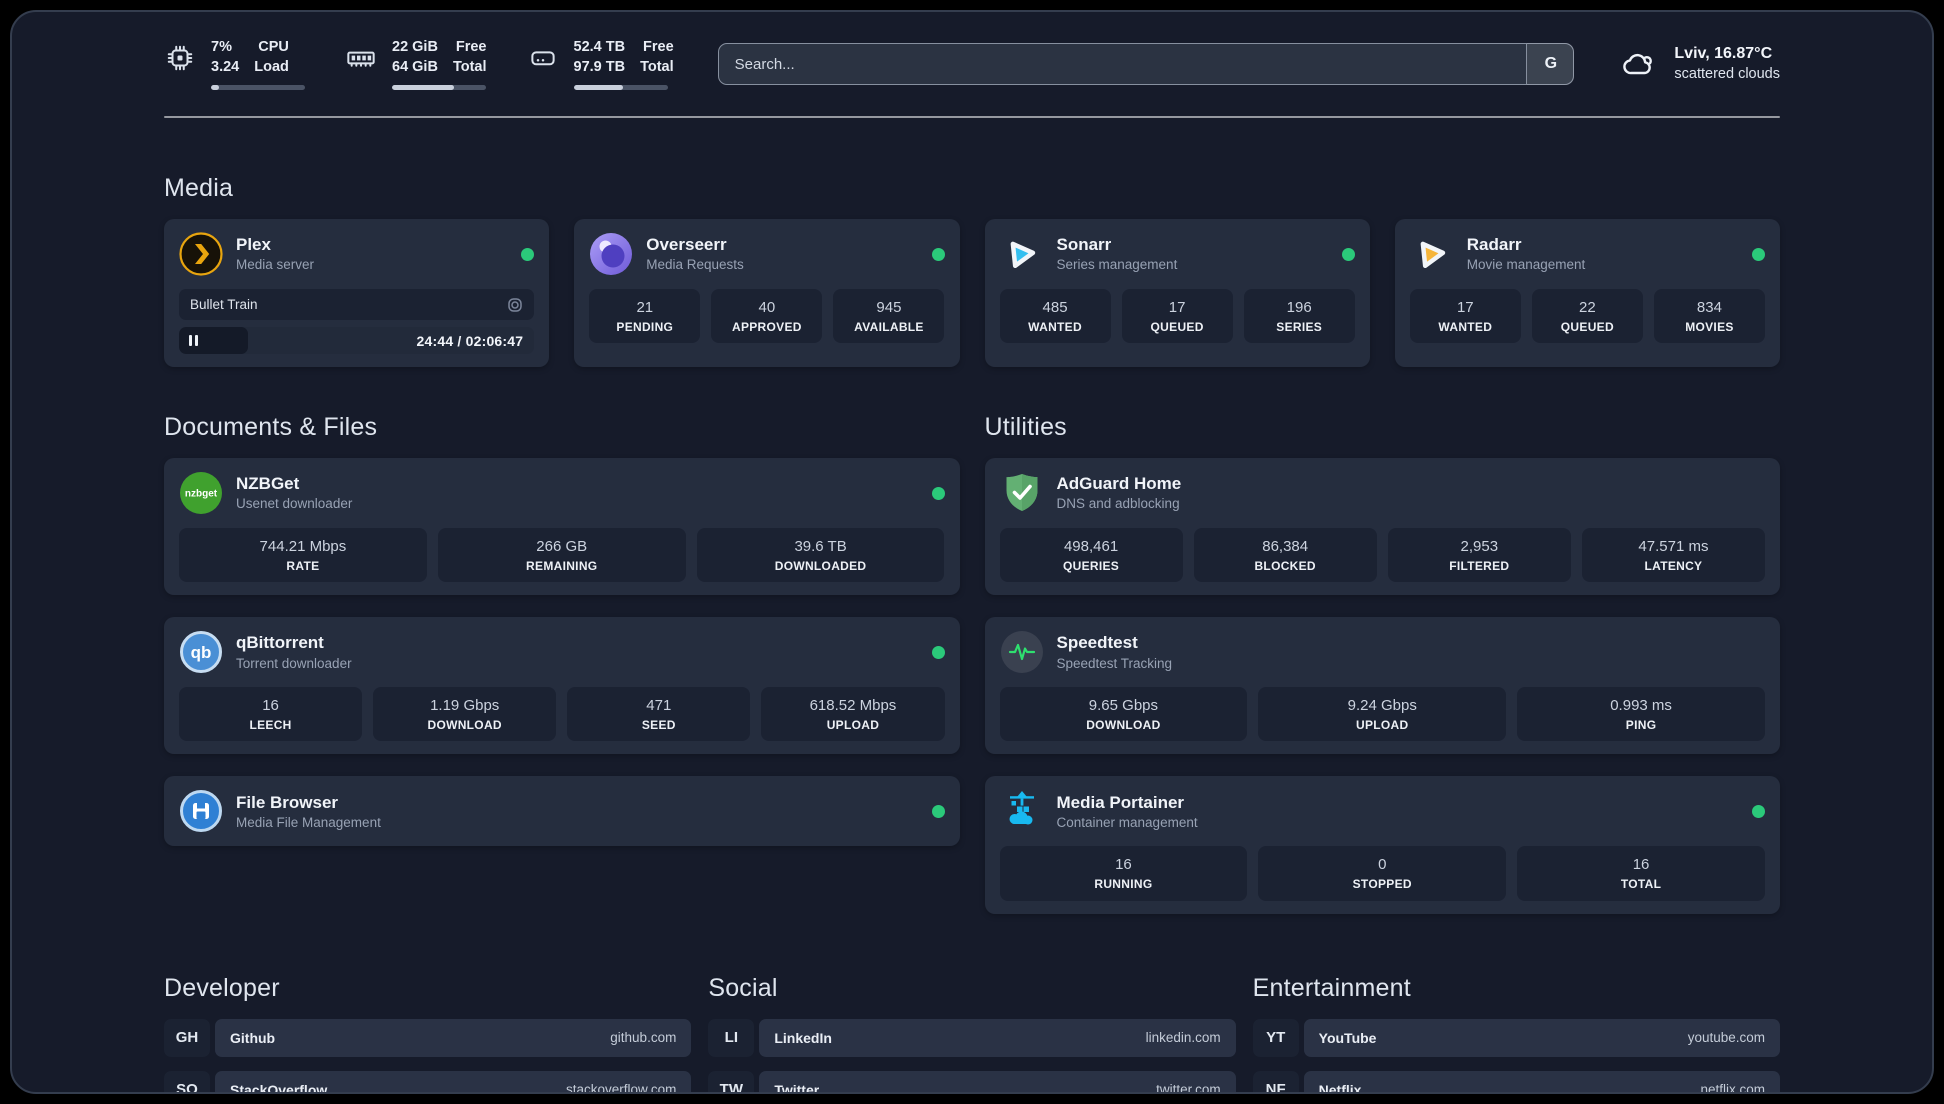 The image size is (1944, 1104). Describe the element at coordinates (1673, 565) in the screenshot. I see `stat-label: LATENCY` at that location.